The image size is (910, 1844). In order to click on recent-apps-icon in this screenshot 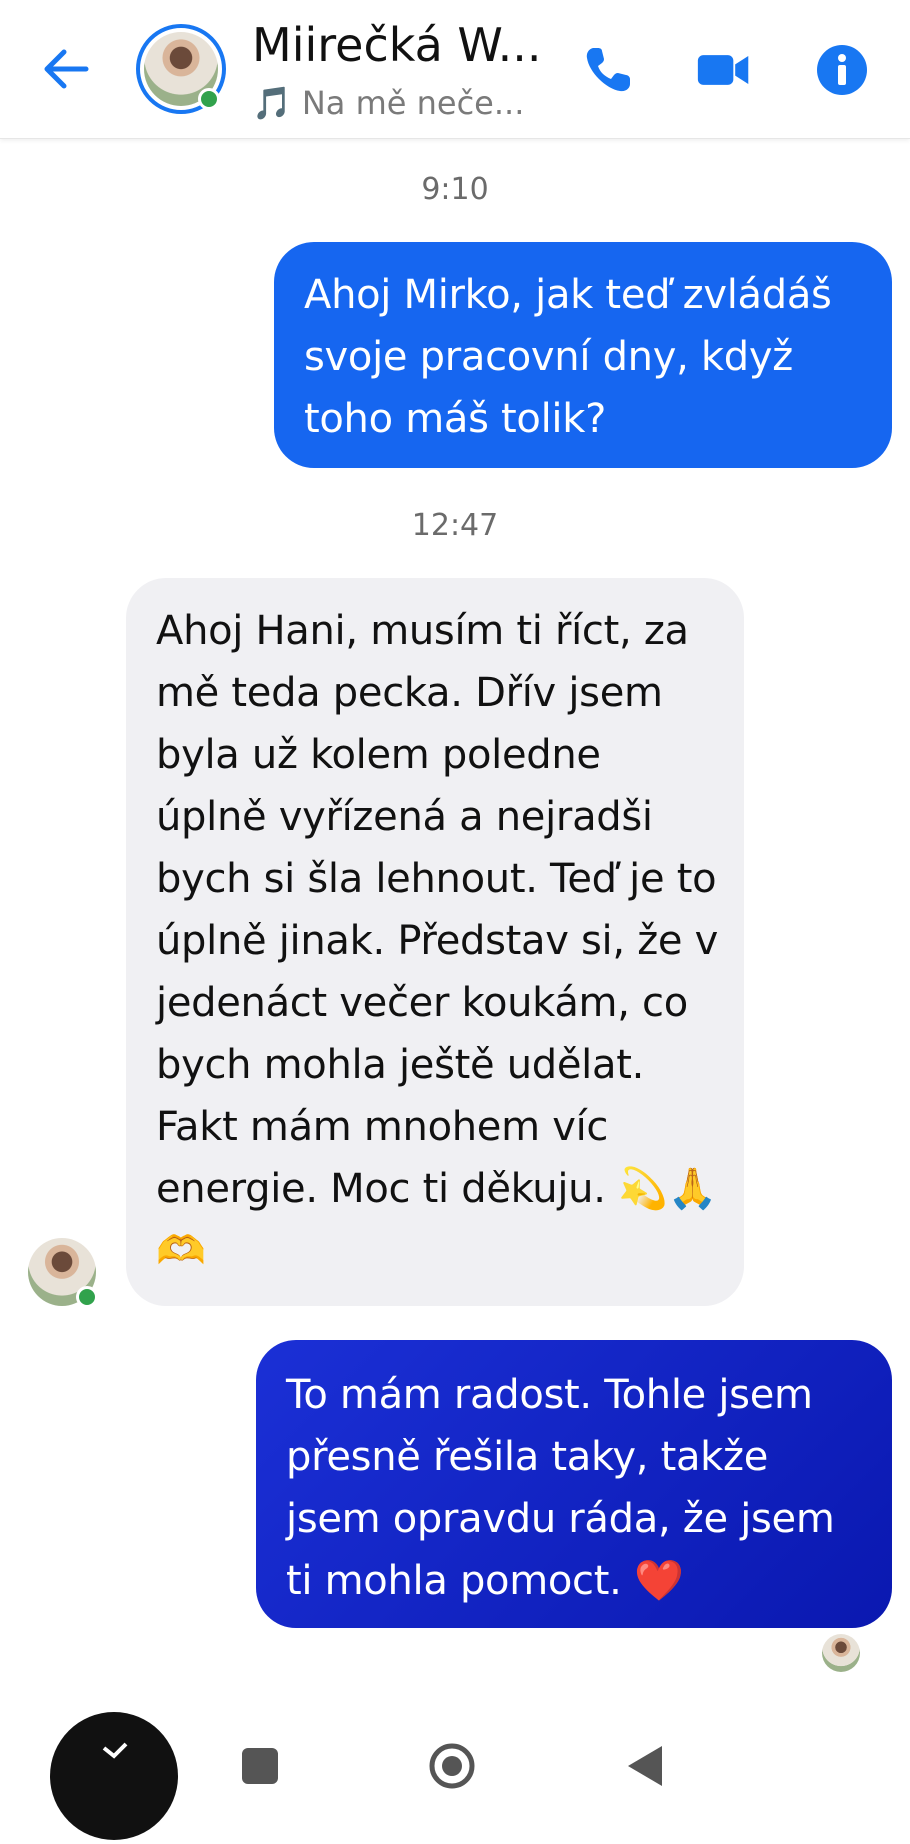, I will do `click(260, 1766)`.